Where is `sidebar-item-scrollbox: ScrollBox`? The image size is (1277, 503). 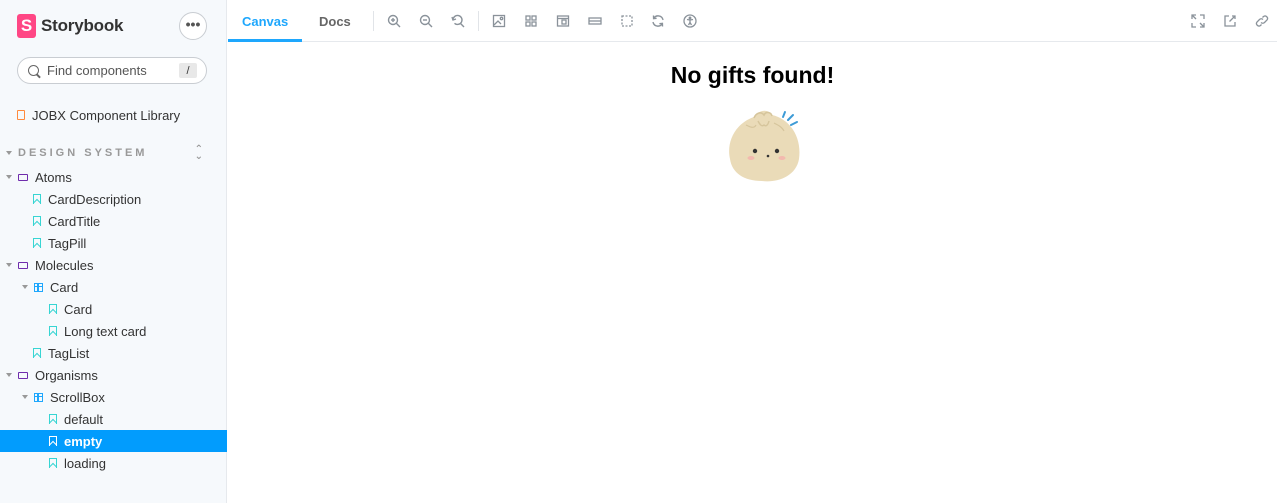
sidebar-item-scrollbox: ScrollBox is located at coordinates (113, 397).